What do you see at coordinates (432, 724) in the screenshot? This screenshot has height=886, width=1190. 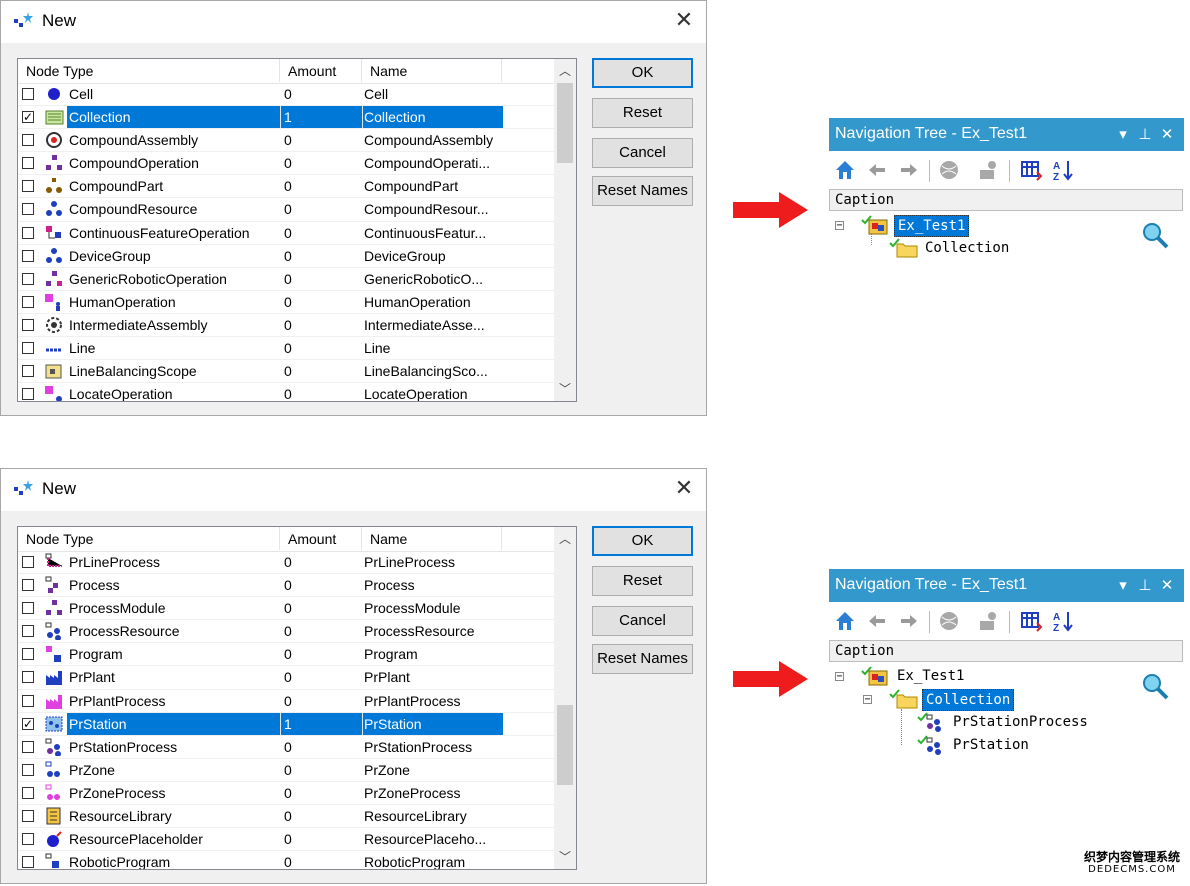 I see `cell-name: PrStation` at bounding box center [432, 724].